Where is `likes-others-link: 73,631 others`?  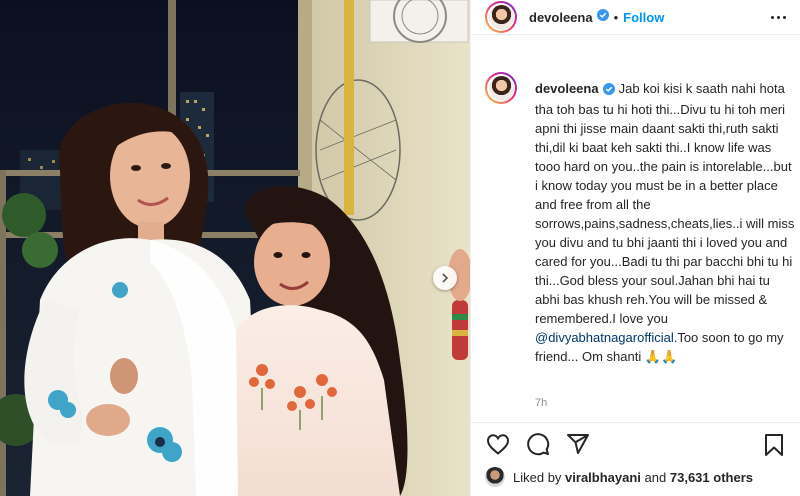
likes-others-link: 73,631 others is located at coordinates (711, 477).